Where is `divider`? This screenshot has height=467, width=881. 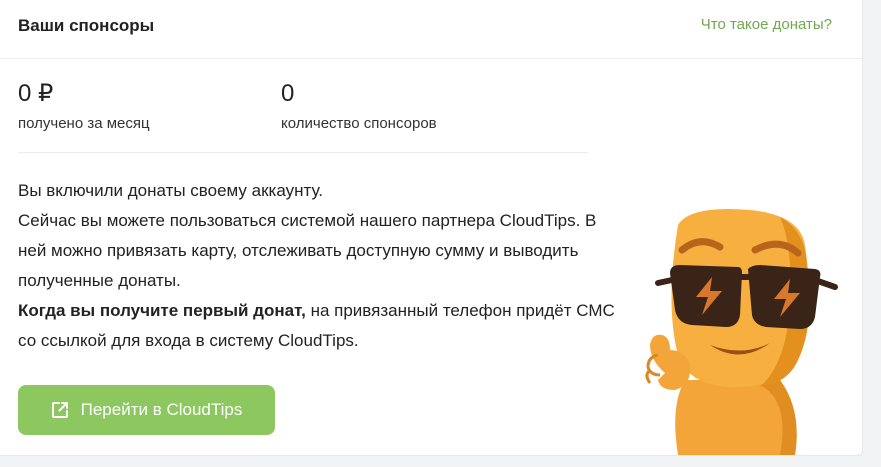
divider is located at coordinates (303, 152).